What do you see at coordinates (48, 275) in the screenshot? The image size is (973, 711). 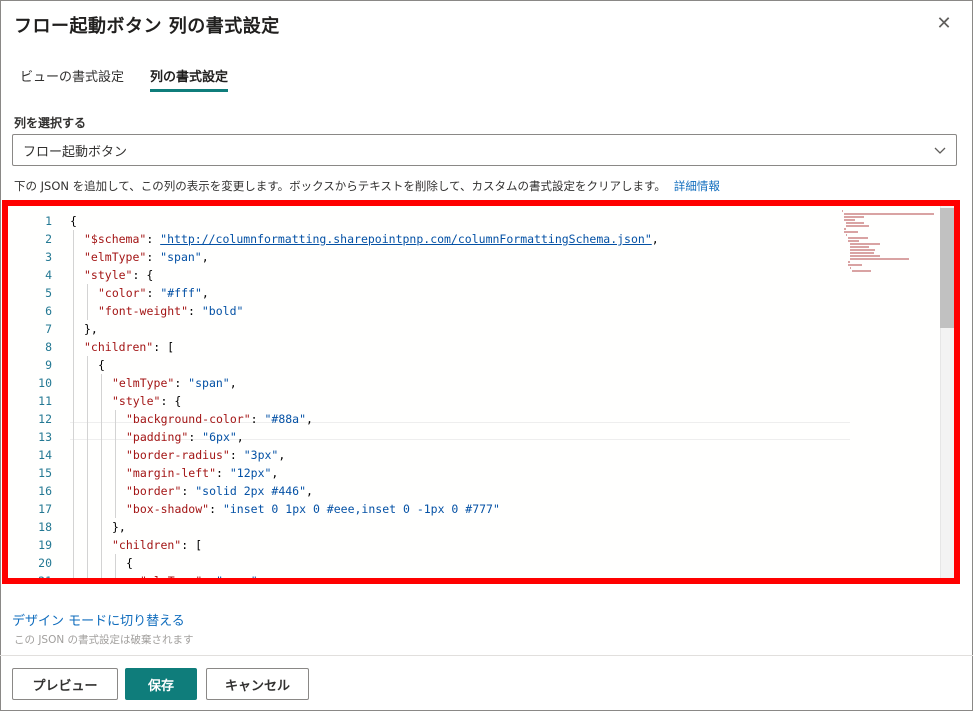 I see `line-number: 4` at bounding box center [48, 275].